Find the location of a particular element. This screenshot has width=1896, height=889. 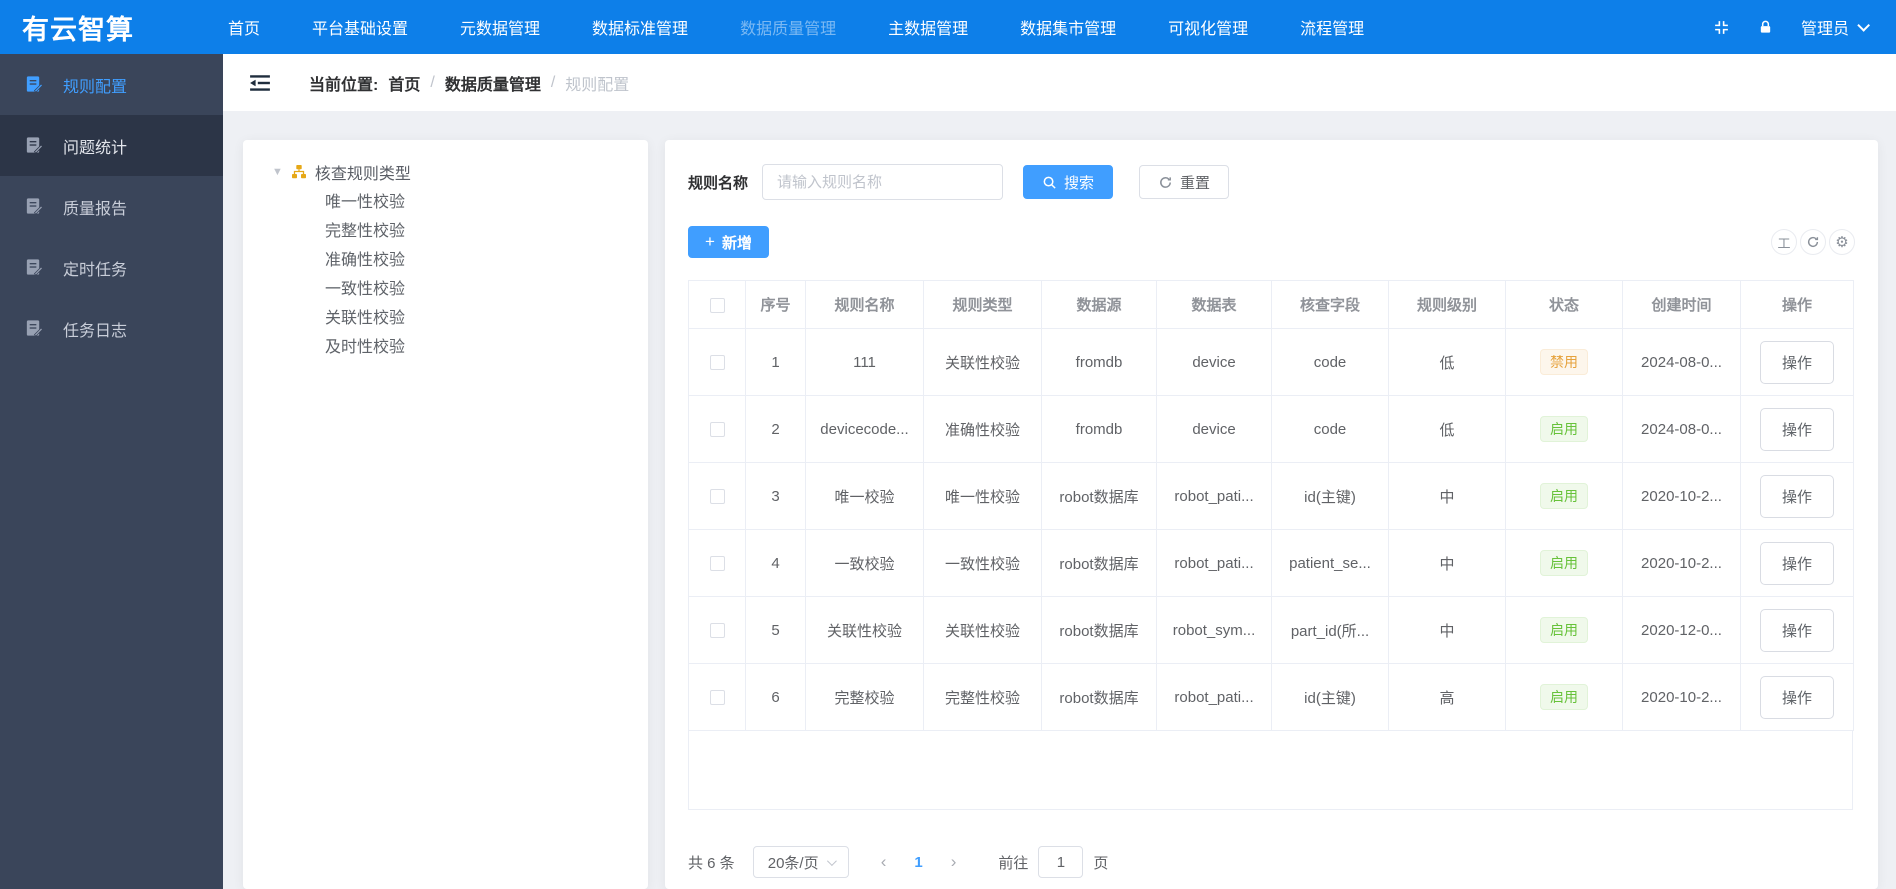

nav-item-workflow: 流程管理 is located at coordinates (1332, 27).